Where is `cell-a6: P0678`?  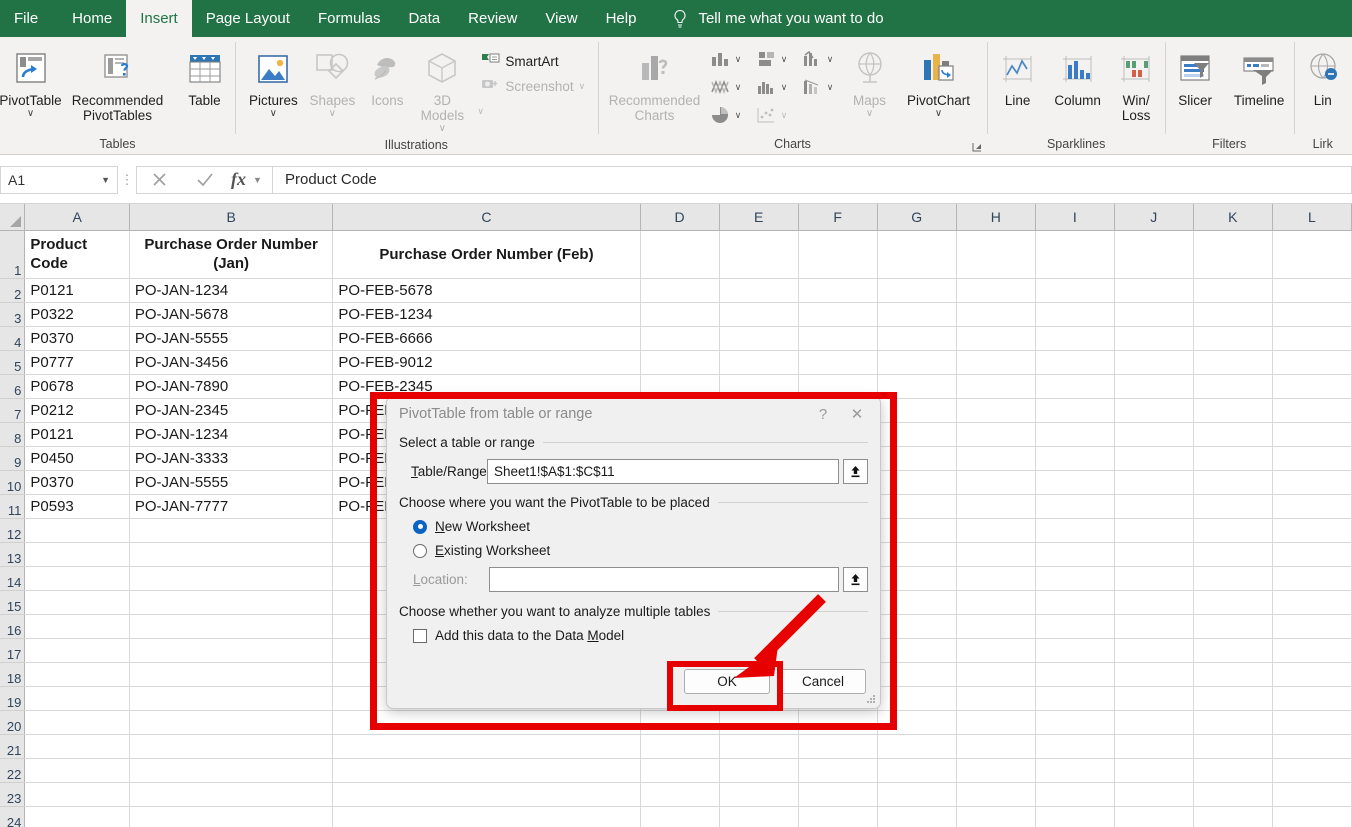 cell-a6: P0678 is located at coordinates (77, 386).